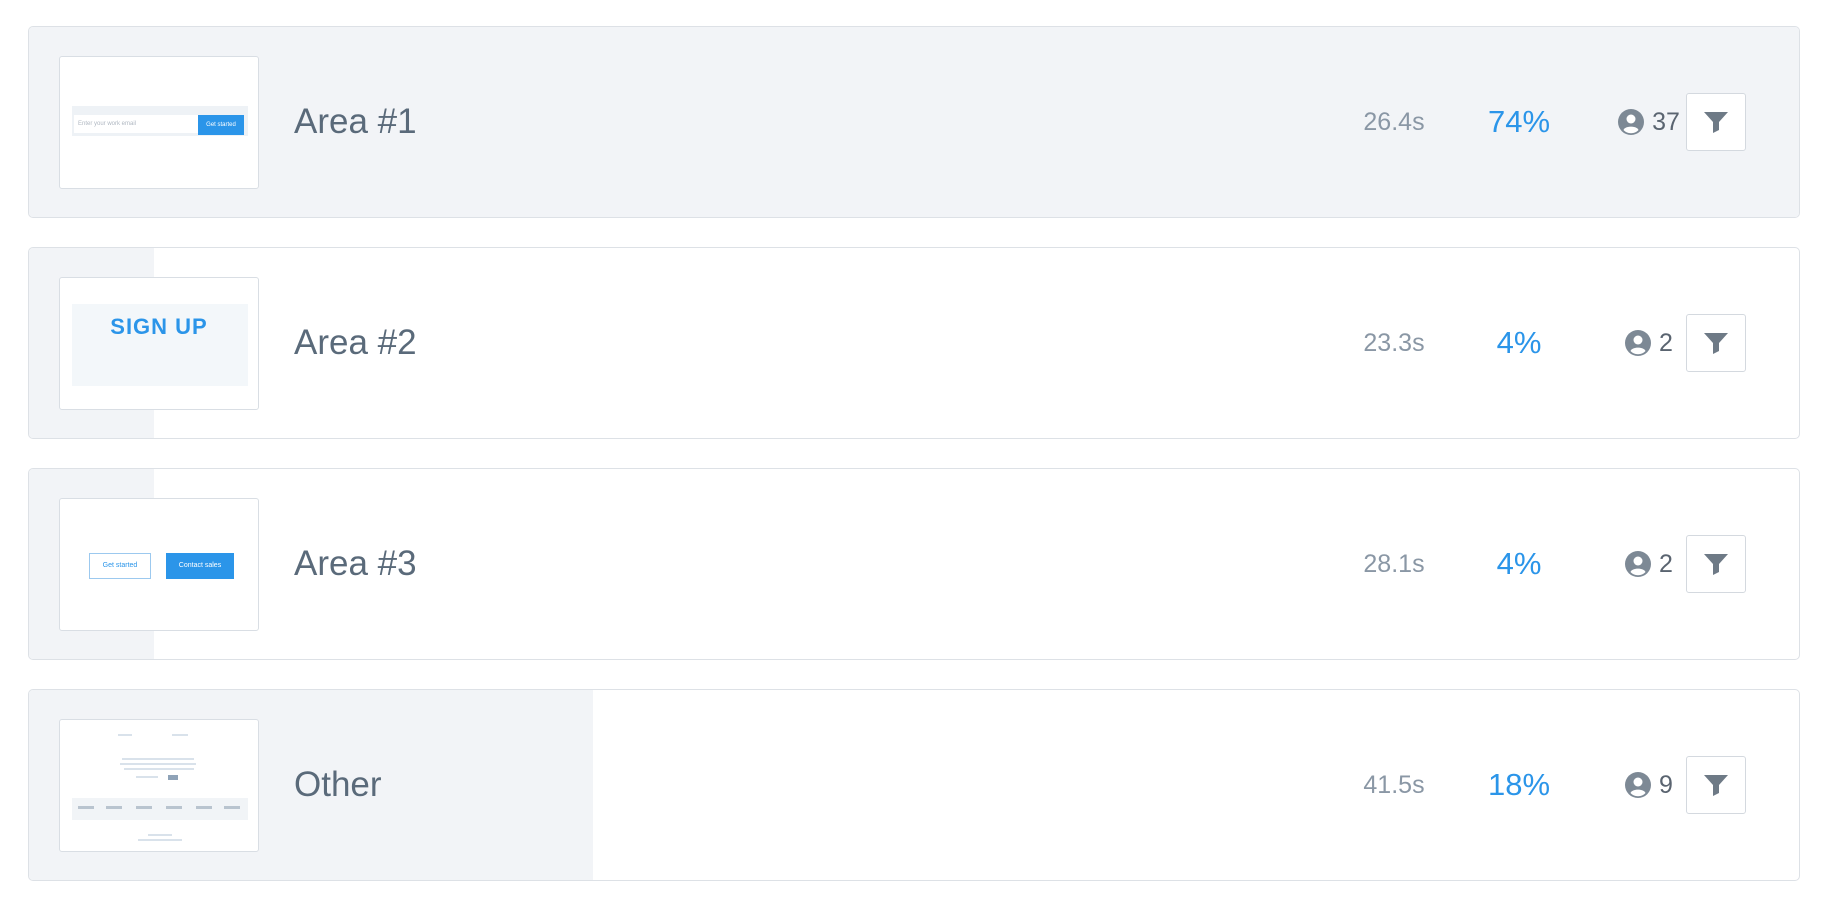  Describe the element at coordinates (338, 784) in the screenshot. I see `area-name: Other` at that location.